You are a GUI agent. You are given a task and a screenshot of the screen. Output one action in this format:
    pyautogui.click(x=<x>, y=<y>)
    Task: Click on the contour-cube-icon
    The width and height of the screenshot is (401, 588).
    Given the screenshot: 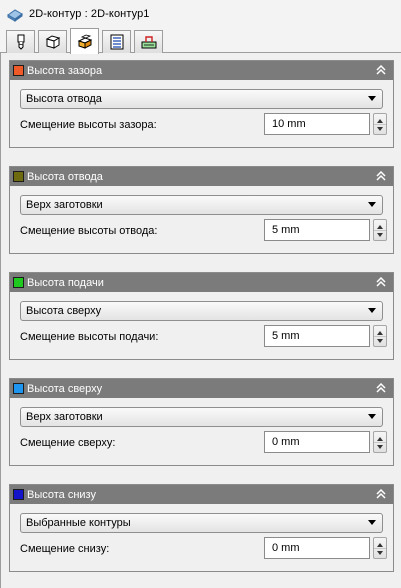 What is the action you would take?
    pyautogui.click(x=15, y=15)
    